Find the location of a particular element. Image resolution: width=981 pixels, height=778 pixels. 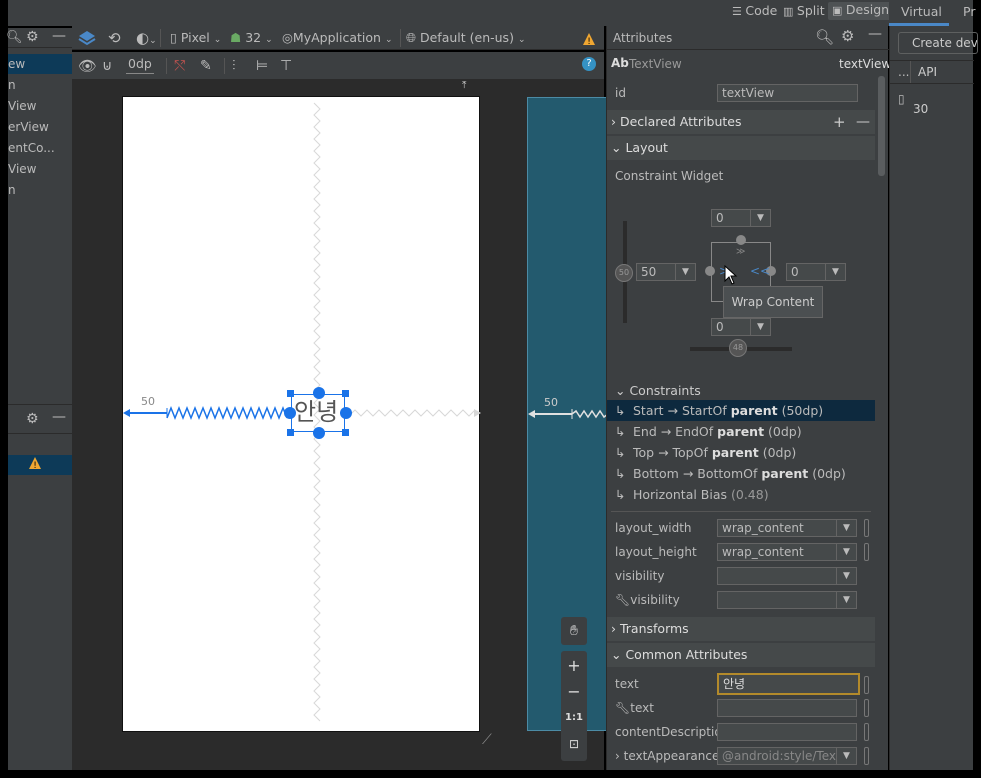

bottom-margin-dropdown: 0 ▼ is located at coordinates (741, 327).